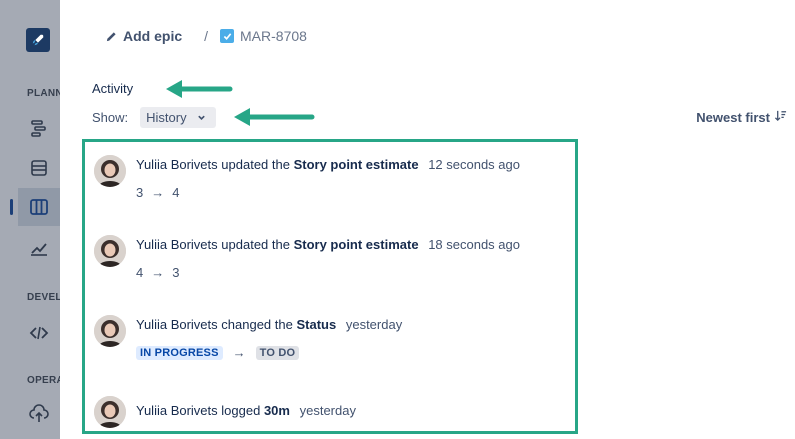 This screenshot has width=795, height=439. I want to click on reports-icon, so click(39, 248).